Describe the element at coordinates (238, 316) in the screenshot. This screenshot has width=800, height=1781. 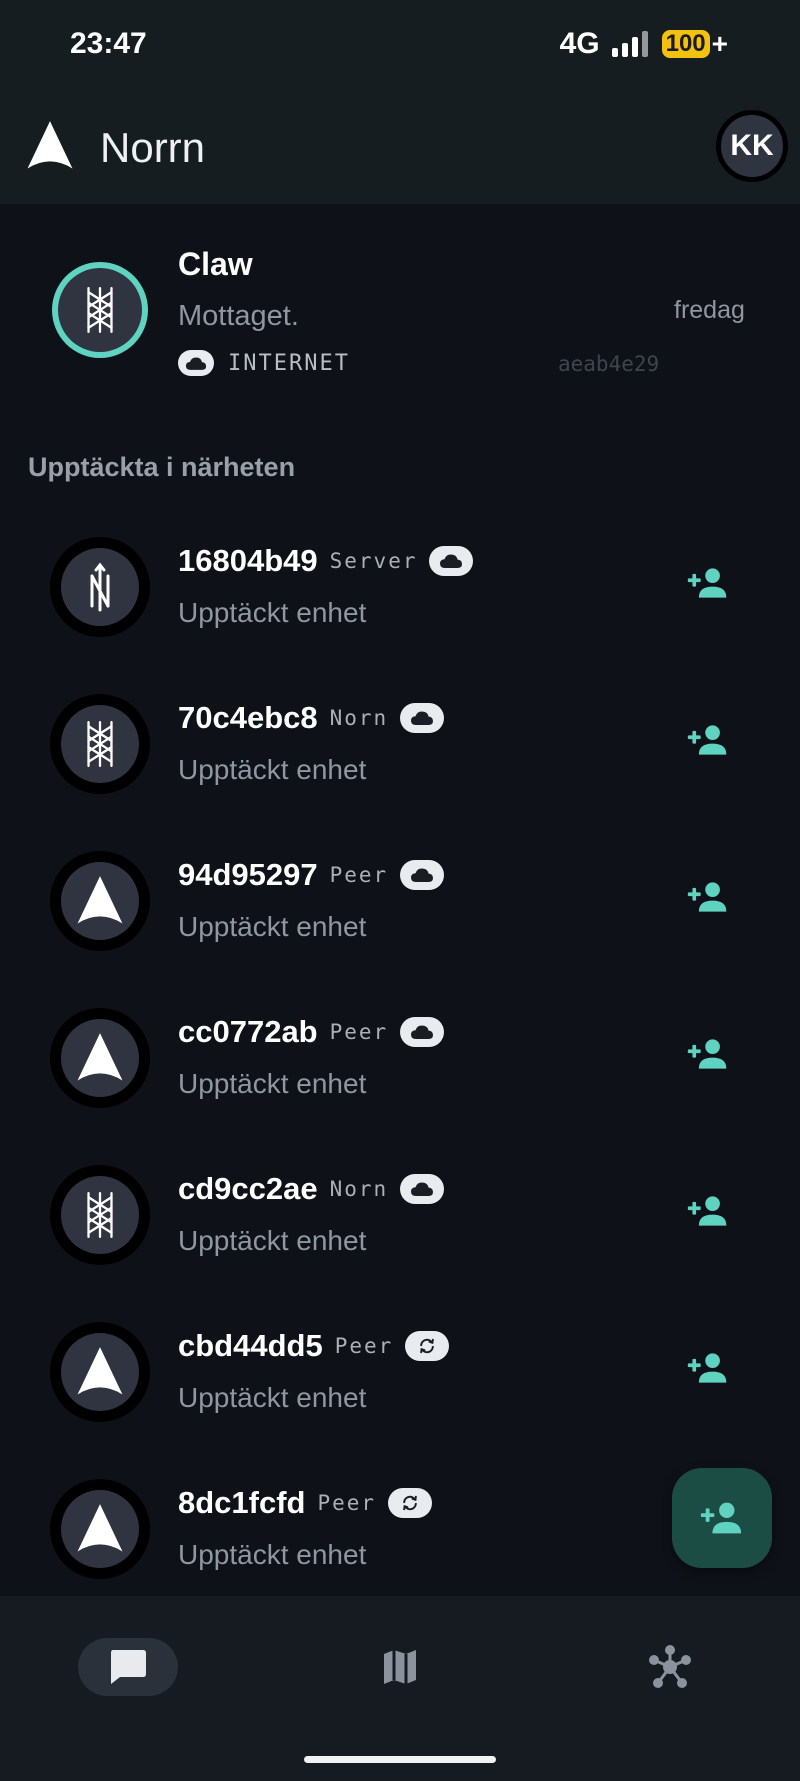
I see `conversation-last-message: Mottaget.` at that location.